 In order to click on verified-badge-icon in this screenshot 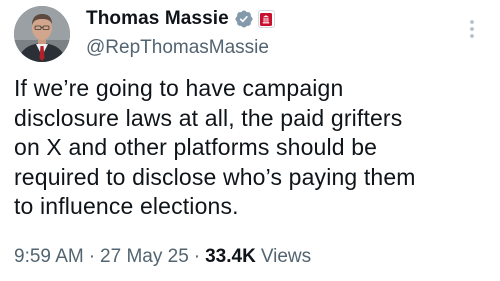, I will do `click(244, 19)`.